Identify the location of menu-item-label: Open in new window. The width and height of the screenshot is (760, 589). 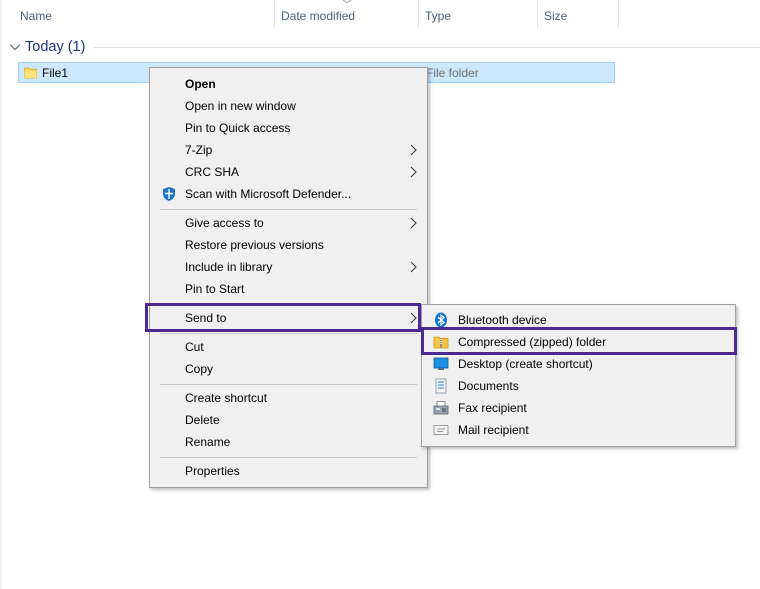
(240, 106).